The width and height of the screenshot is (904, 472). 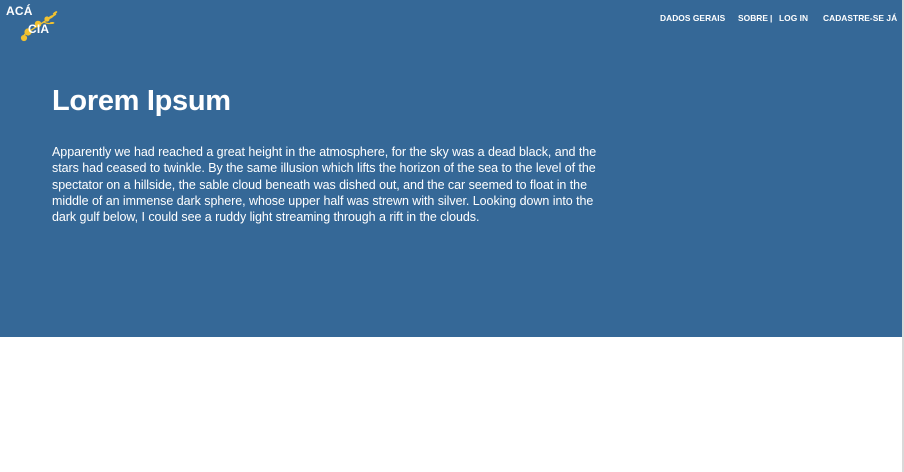 What do you see at coordinates (141, 101) in the screenshot?
I see `page-title: Lorem Ipsum` at bounding box center [141, 101].